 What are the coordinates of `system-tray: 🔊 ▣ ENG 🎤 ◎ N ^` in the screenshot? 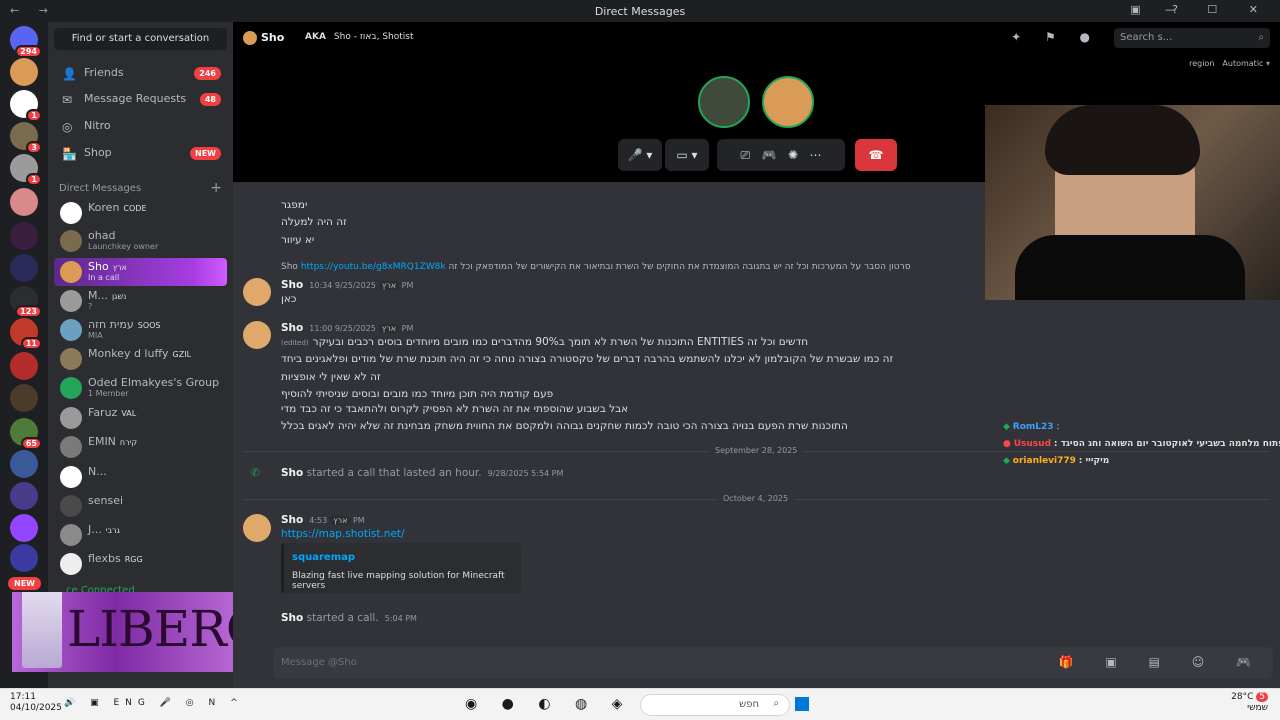 It's located at (154, 703).